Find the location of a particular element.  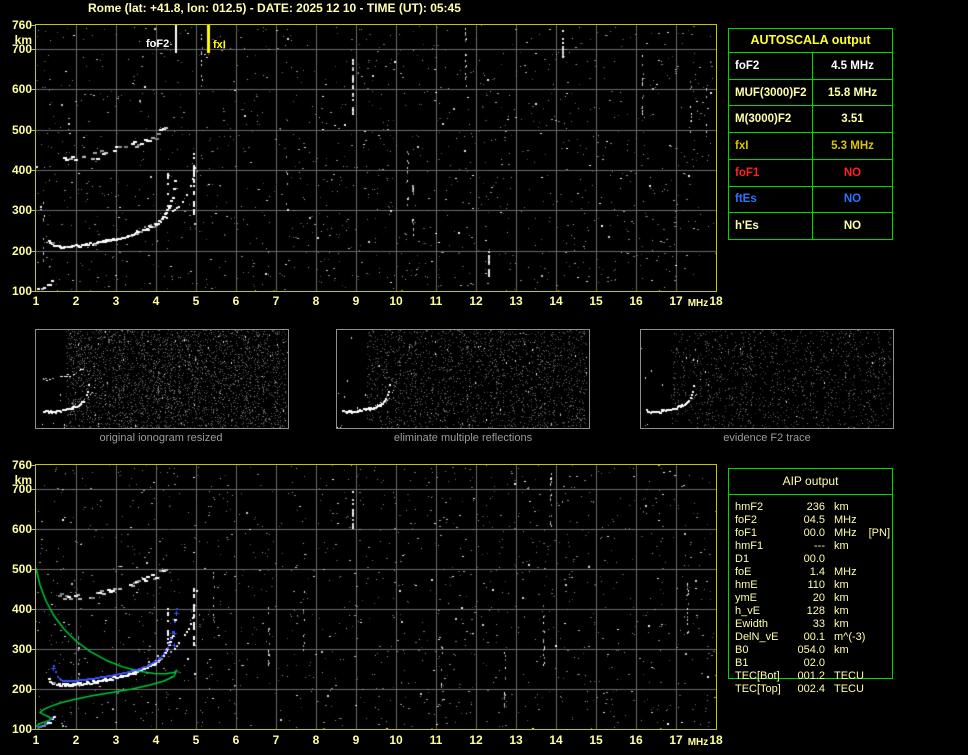

aip-row-hmf1: hmF1 --- km is located at coordinates (822, 546).